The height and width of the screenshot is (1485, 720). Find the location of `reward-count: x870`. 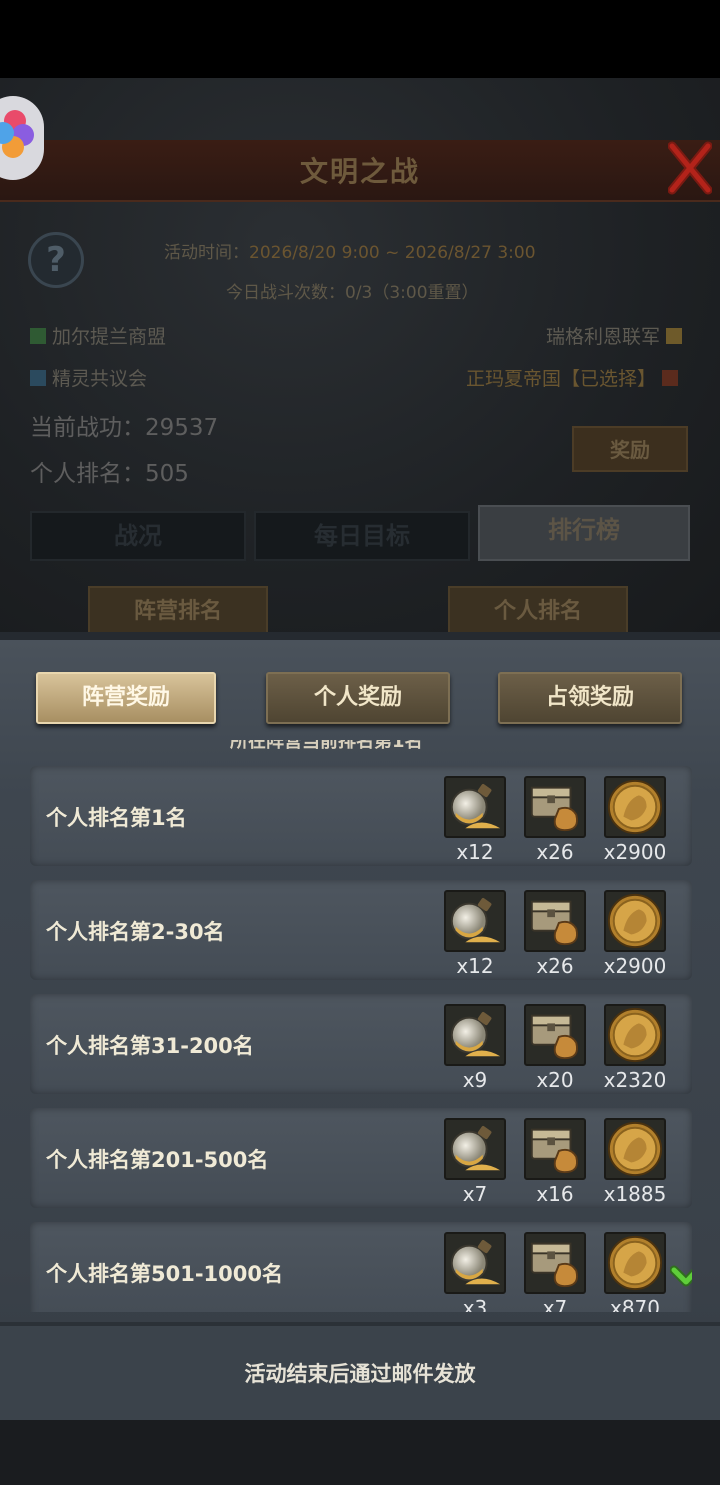

reward-count: x870 is located at coordinates (634, 1304).